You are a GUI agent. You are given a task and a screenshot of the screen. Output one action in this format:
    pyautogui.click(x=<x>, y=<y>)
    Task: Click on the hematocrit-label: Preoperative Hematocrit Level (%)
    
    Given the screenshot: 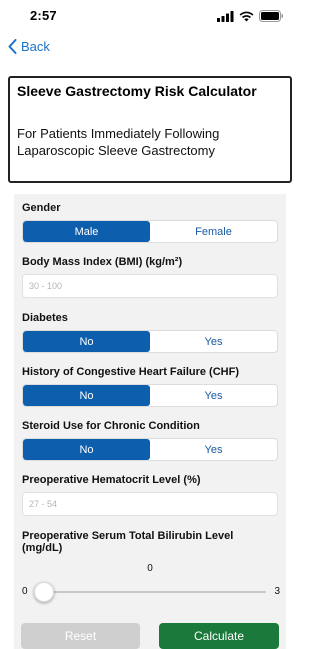 What is the action you would take?
    pyautogui.click(x=111, y=480)
    